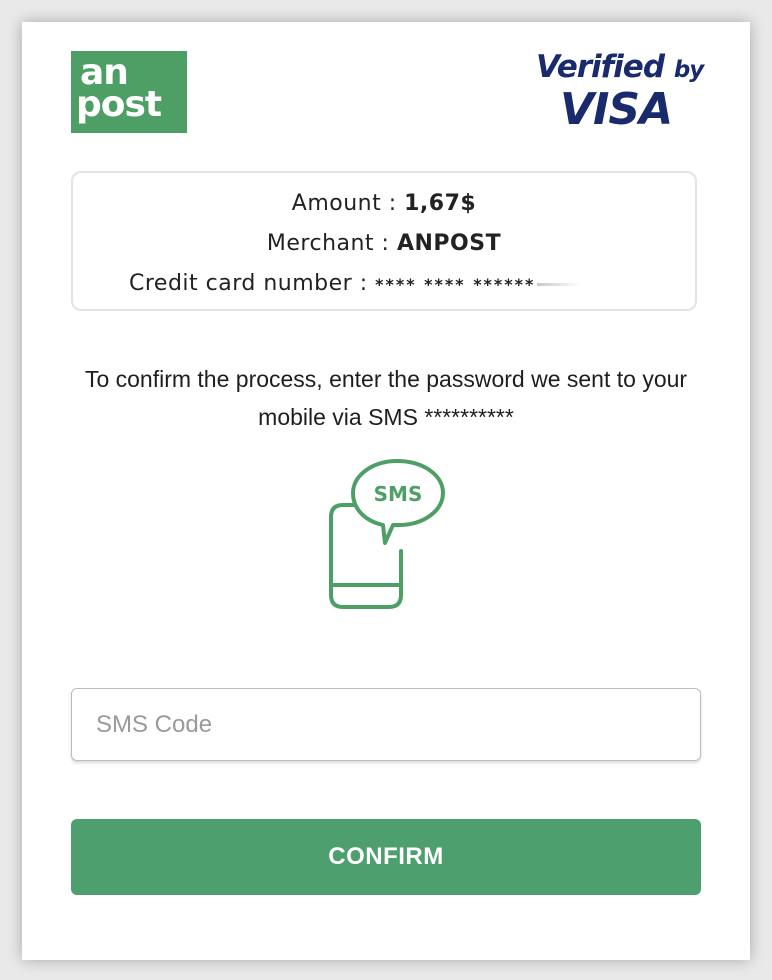  What do you see at coordinates (688, 70) in the screenshot?
I see `visa-logo-by: by` at bounding box center [688, 70].